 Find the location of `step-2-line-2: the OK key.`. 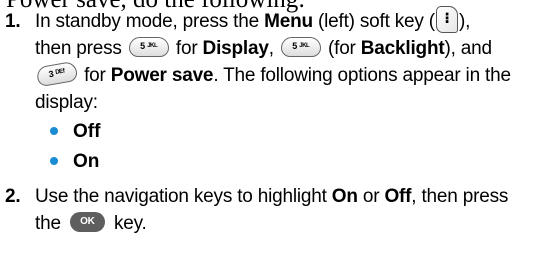

step-2-line-2: the OK key. is located at coordinates (91, 223).